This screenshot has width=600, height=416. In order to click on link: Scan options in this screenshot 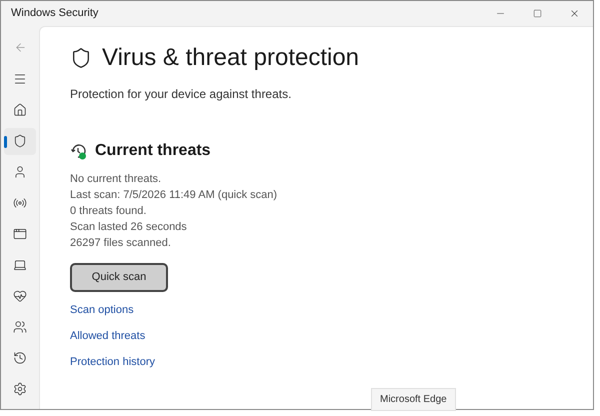, I will do `click(102, 310)`.